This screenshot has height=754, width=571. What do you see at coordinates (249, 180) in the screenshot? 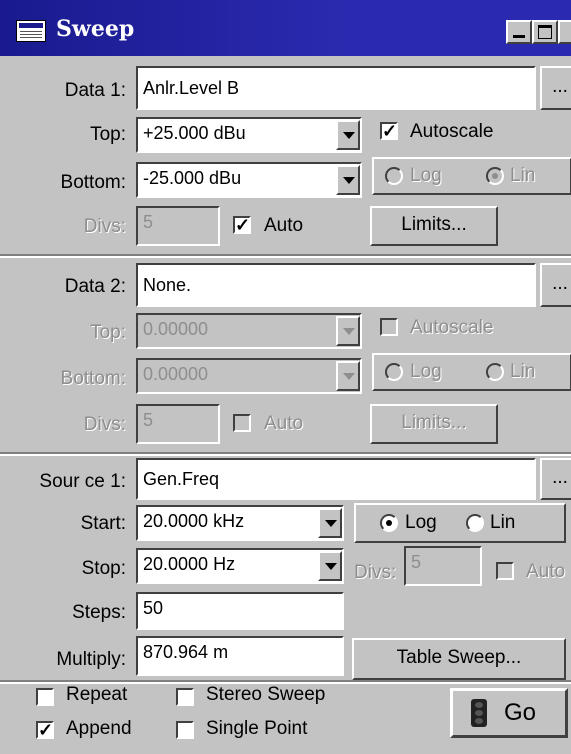
I see `data1-bottom-combo: -25.000 dBu` at bounding box center [249, 180].